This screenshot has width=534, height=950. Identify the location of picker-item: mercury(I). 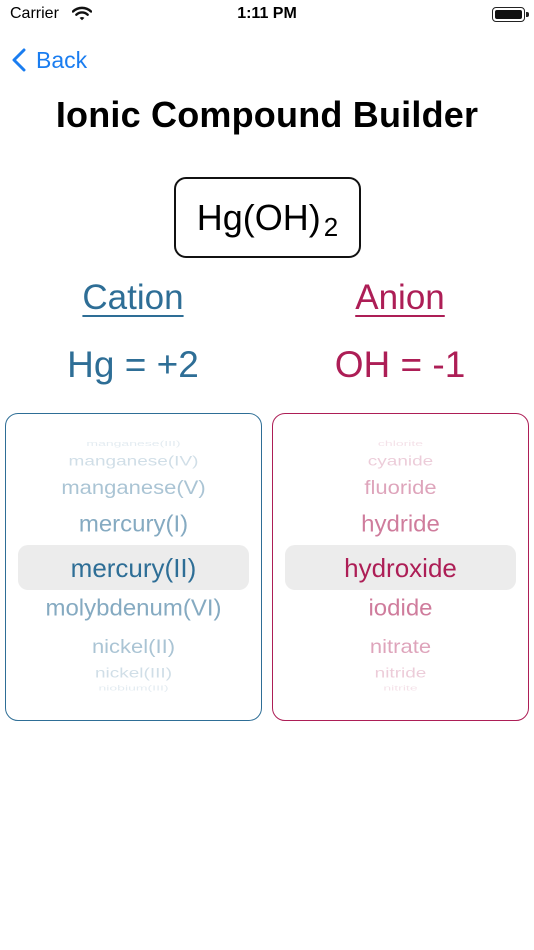
(133, 525).